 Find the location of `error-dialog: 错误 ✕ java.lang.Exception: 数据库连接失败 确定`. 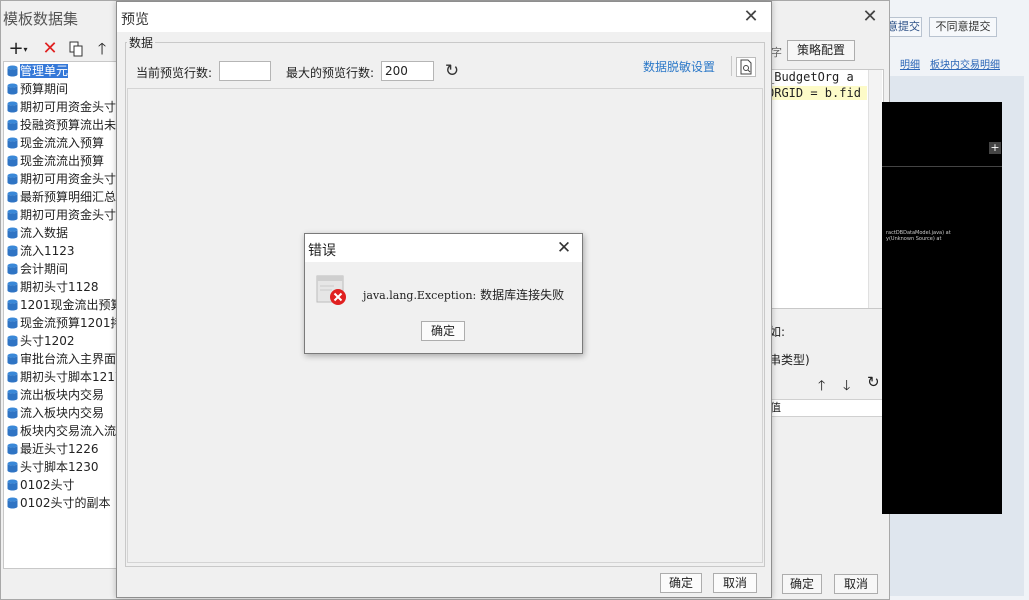

error-dialog: 错误 ✕ java.lang.Exception: 数据库连接失败 确定 is located at coordinates (443, 293).